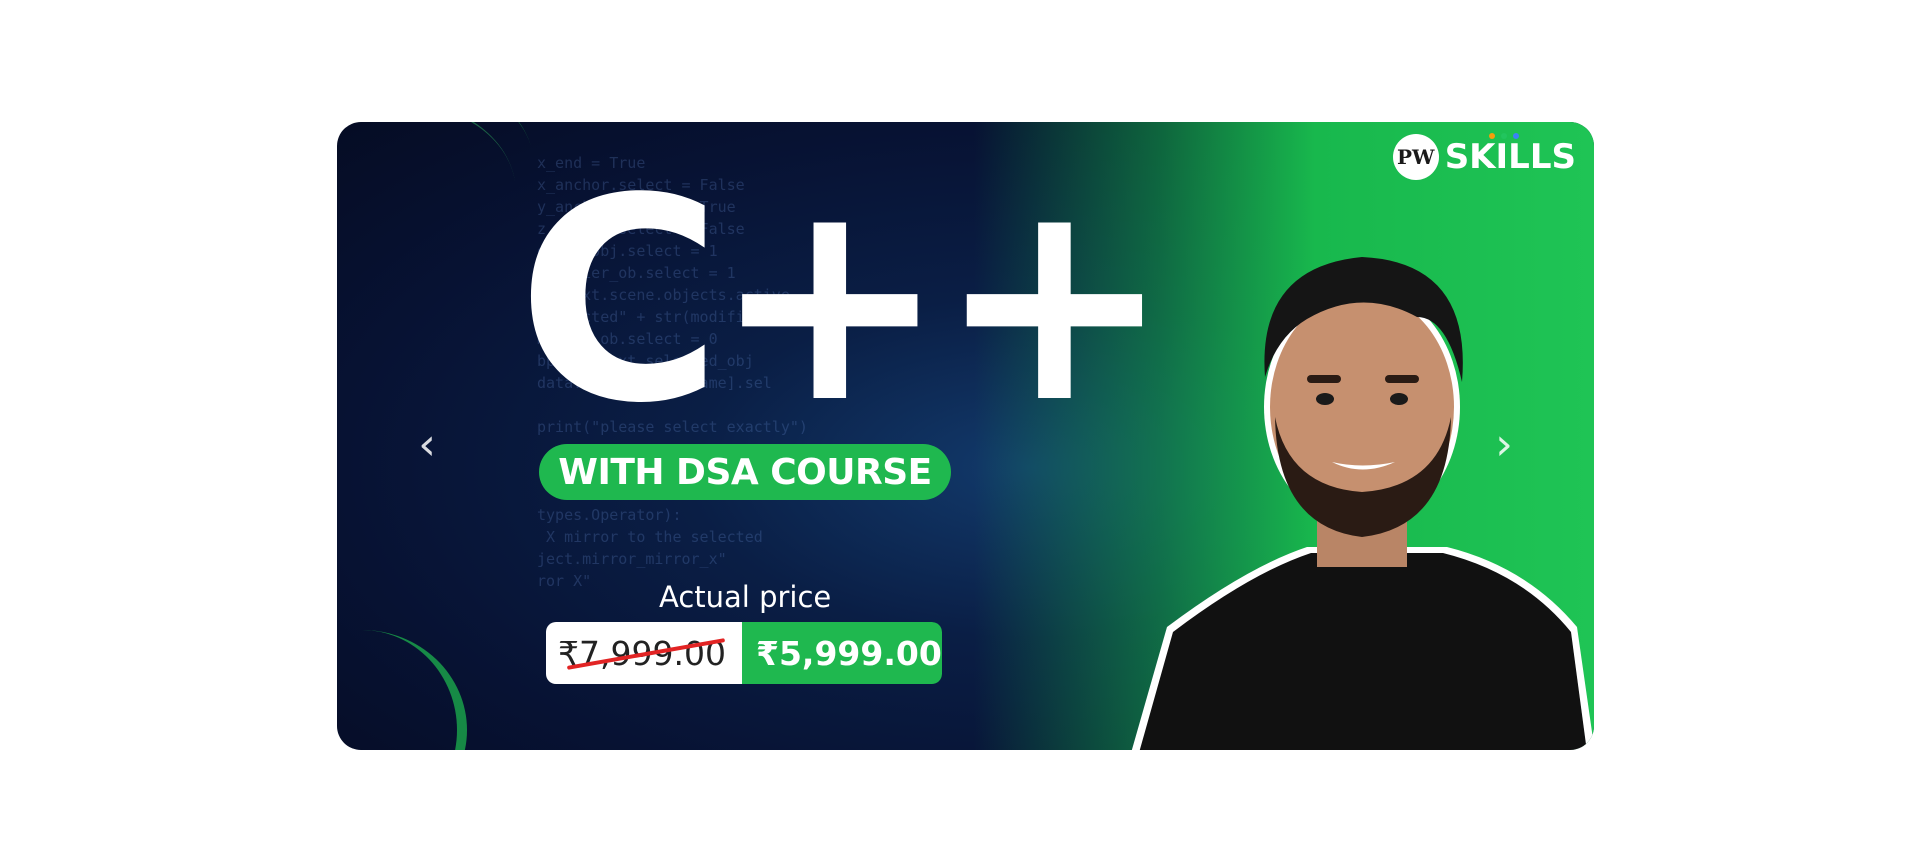  Describe the element at coordinates (1362, 503) in the screenshot. I see `instructor-photo` at that location.